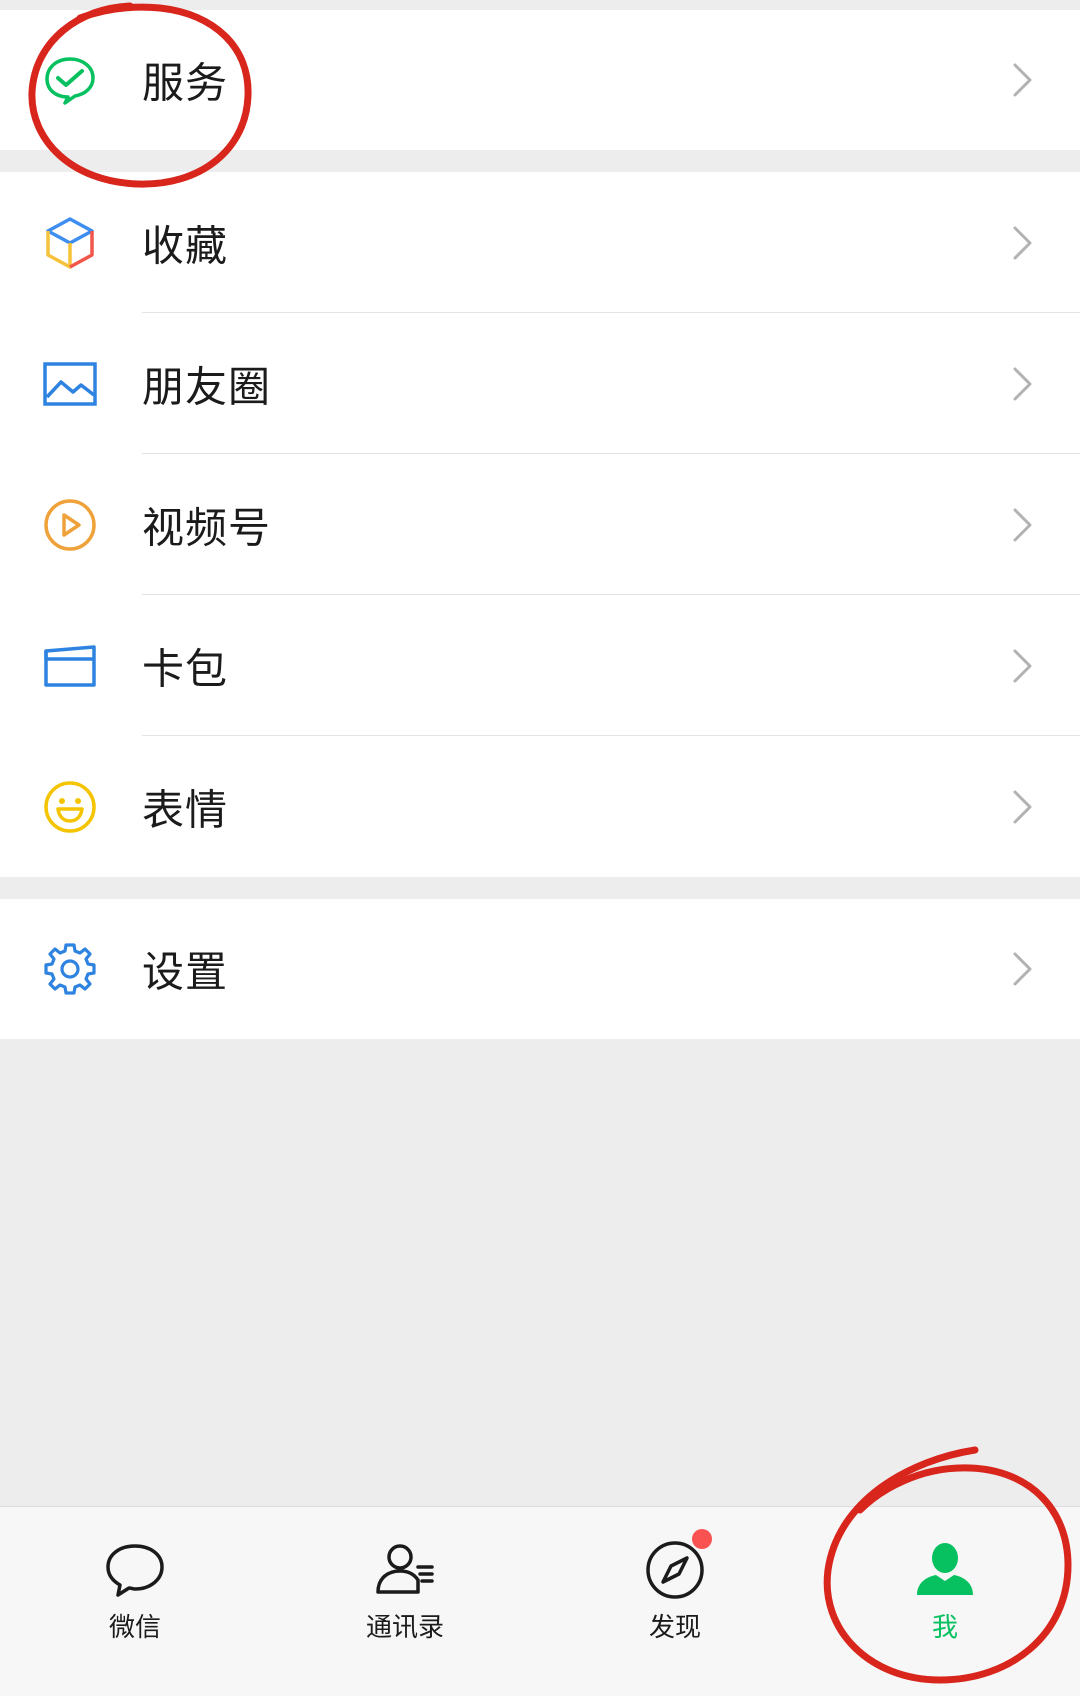 This screenshot has width=1080, height=1696. What do you see at coordinates (404, 1628) in the screenshot?
I see `tab-label: 通讯录` at bounding box center [404, 1628].